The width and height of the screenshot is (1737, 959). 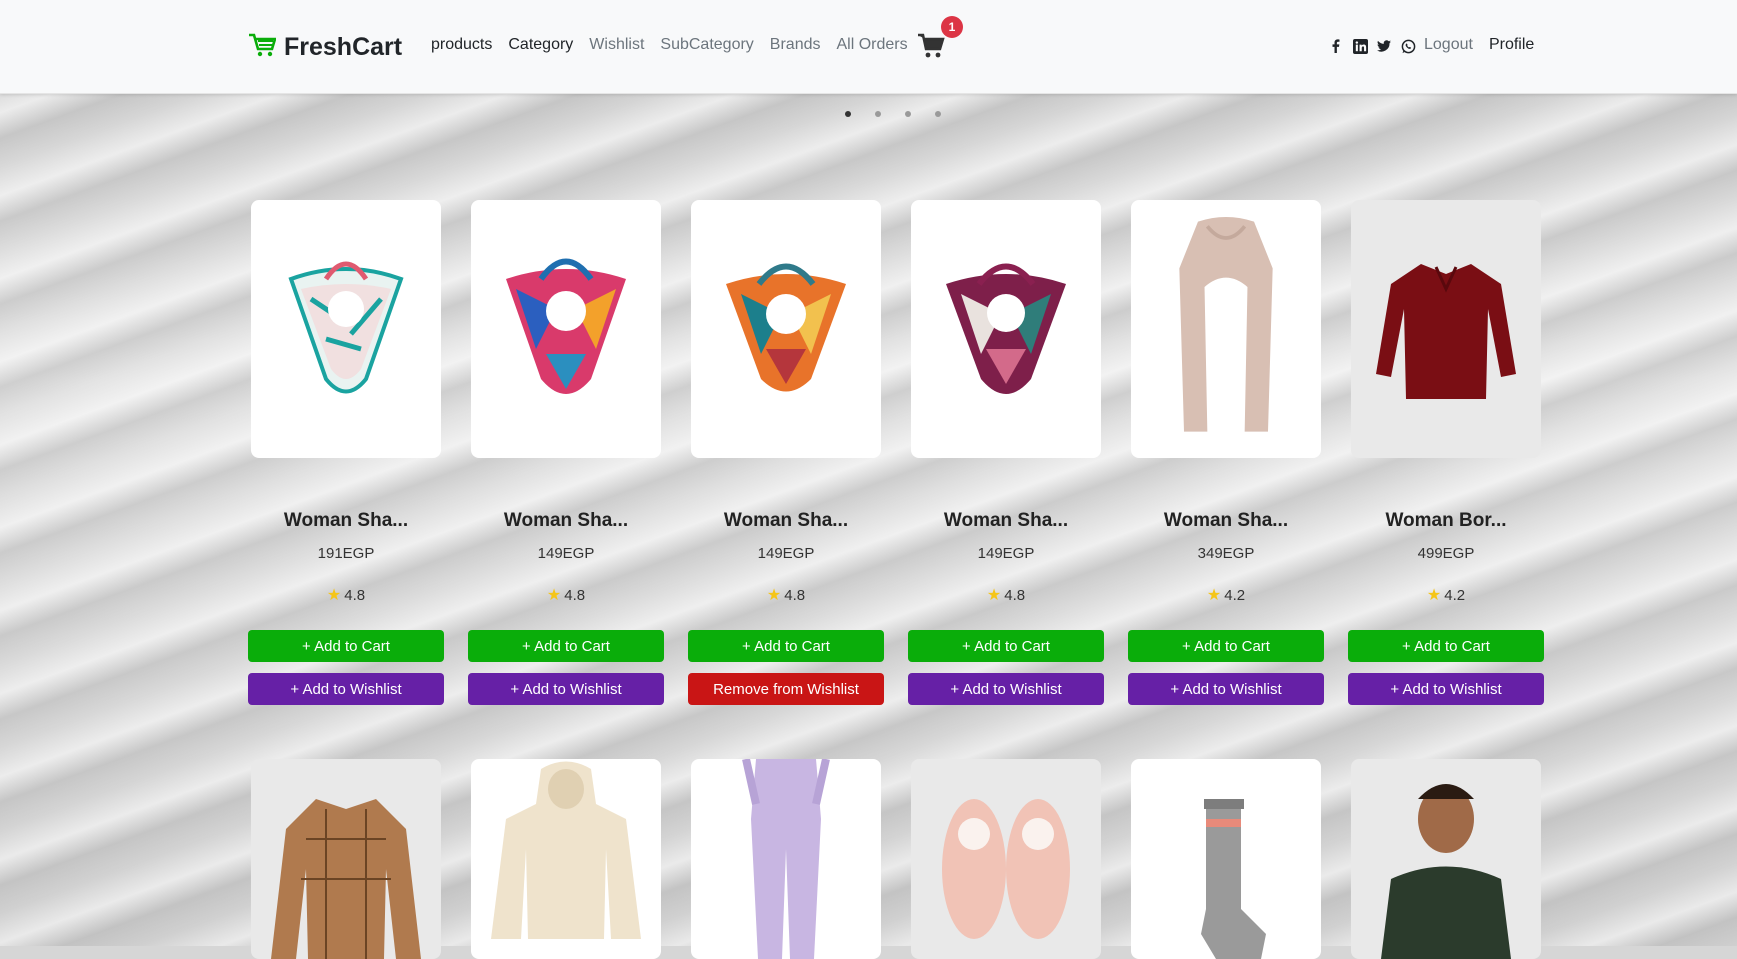 I want to click on nav-profile: Profile, so click(x=1511, y=45).